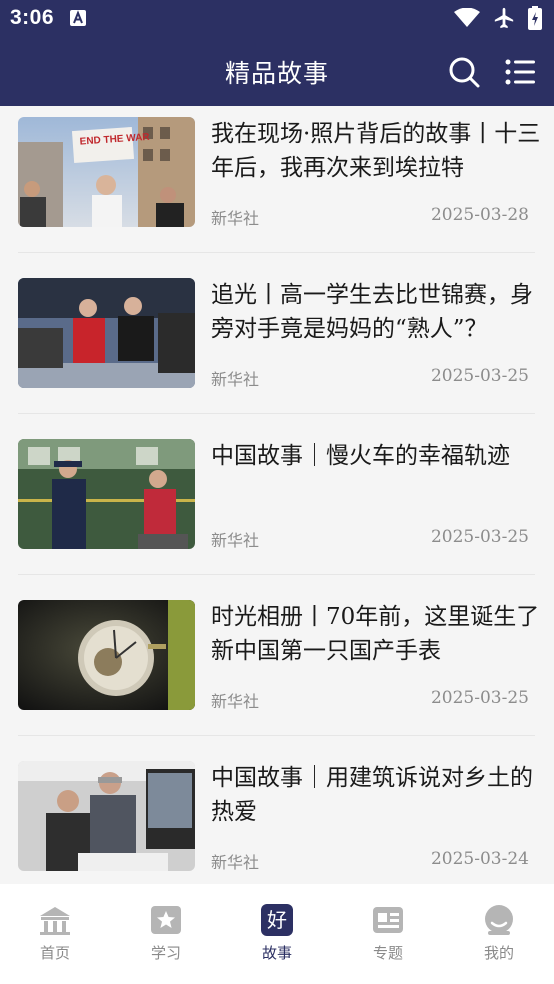  Describe the element at coordinates (467, 17) in the screenshot. I see `wifi-icon` at that location.